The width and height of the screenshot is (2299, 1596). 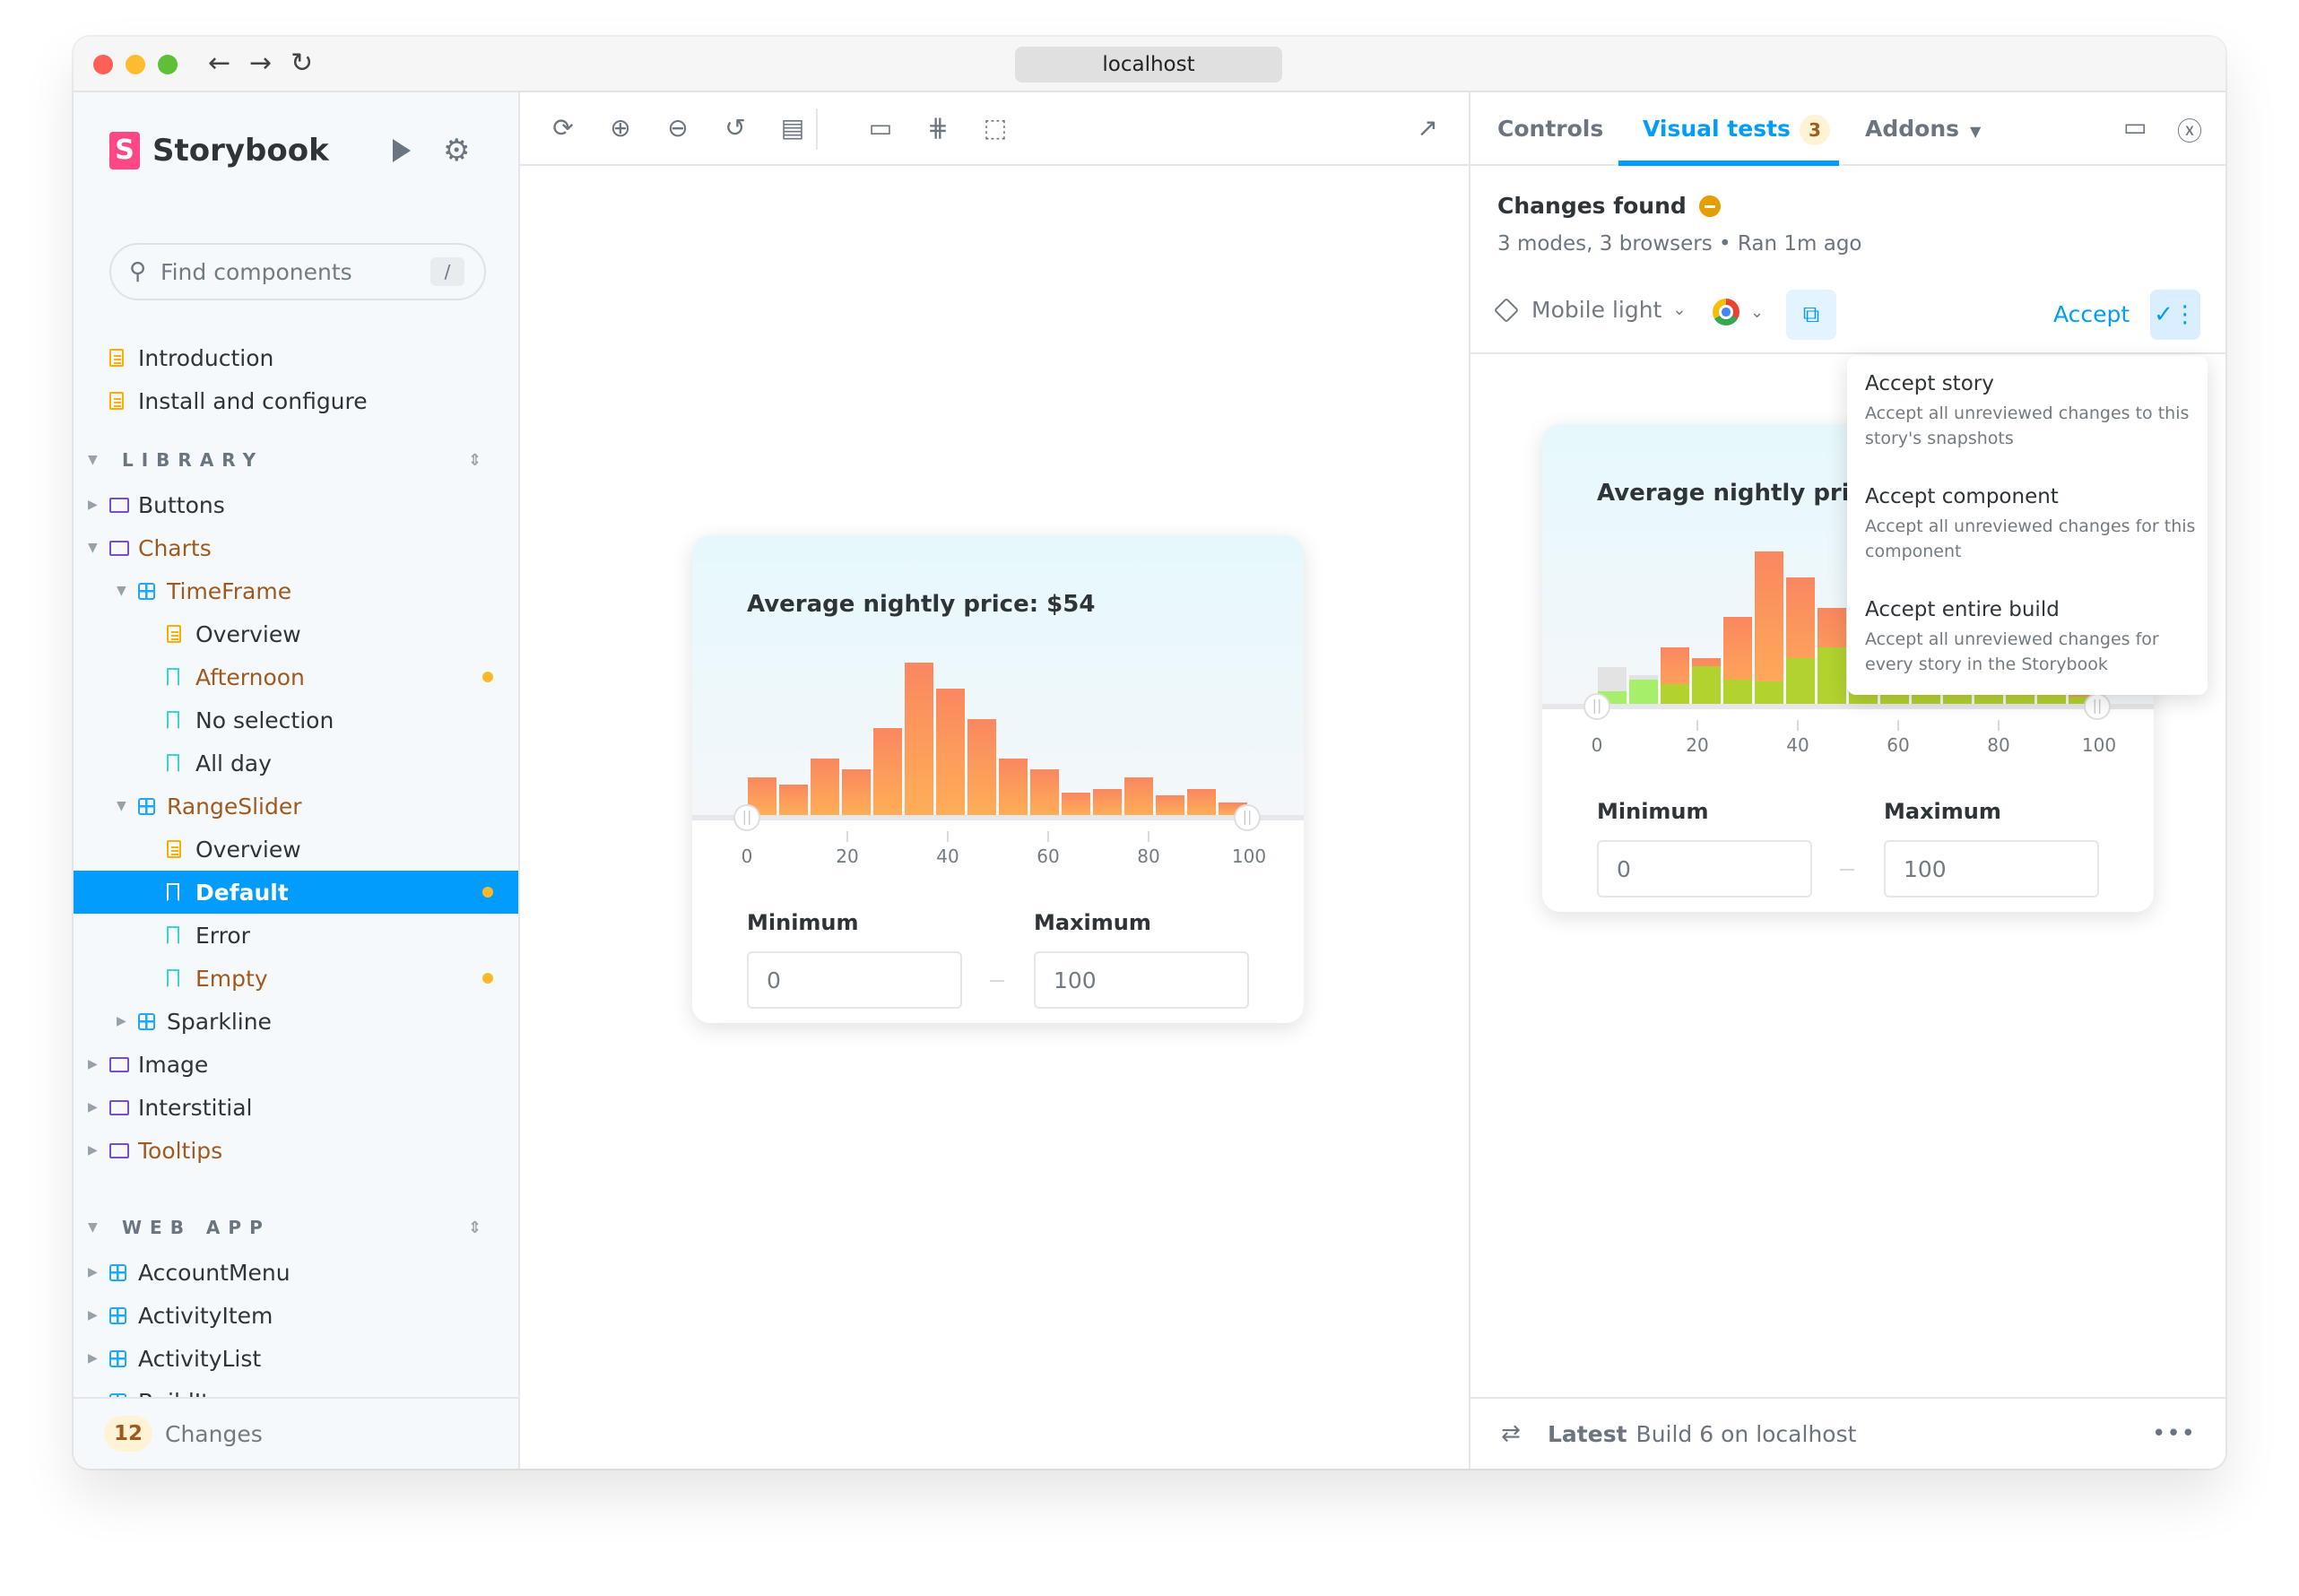 I want to click on sidebar-item: ▶ ActivityList, so click(x=296, y=1358).